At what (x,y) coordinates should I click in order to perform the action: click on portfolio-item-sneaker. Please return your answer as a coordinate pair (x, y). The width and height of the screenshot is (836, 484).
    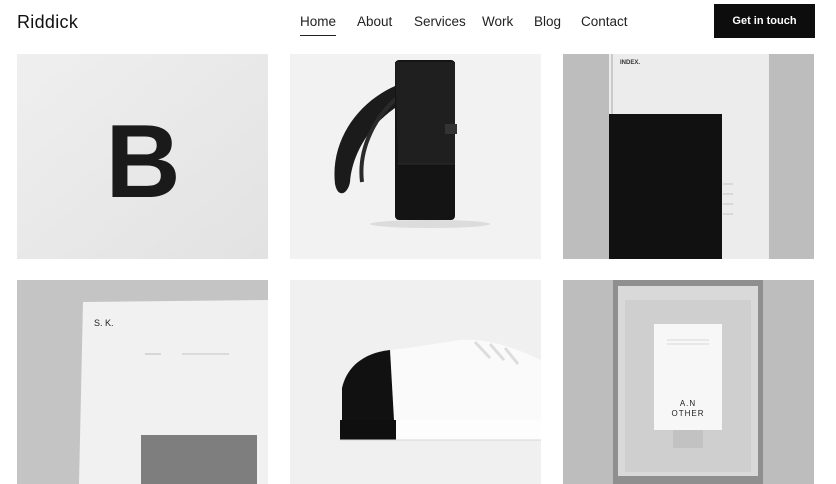
    Looking at the image, I should click on (415, 382).